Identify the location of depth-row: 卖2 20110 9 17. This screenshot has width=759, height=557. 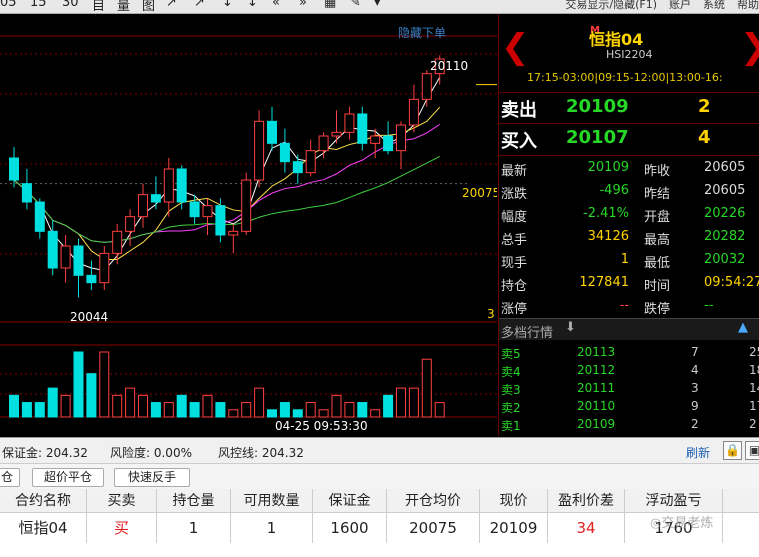
(629, 407).